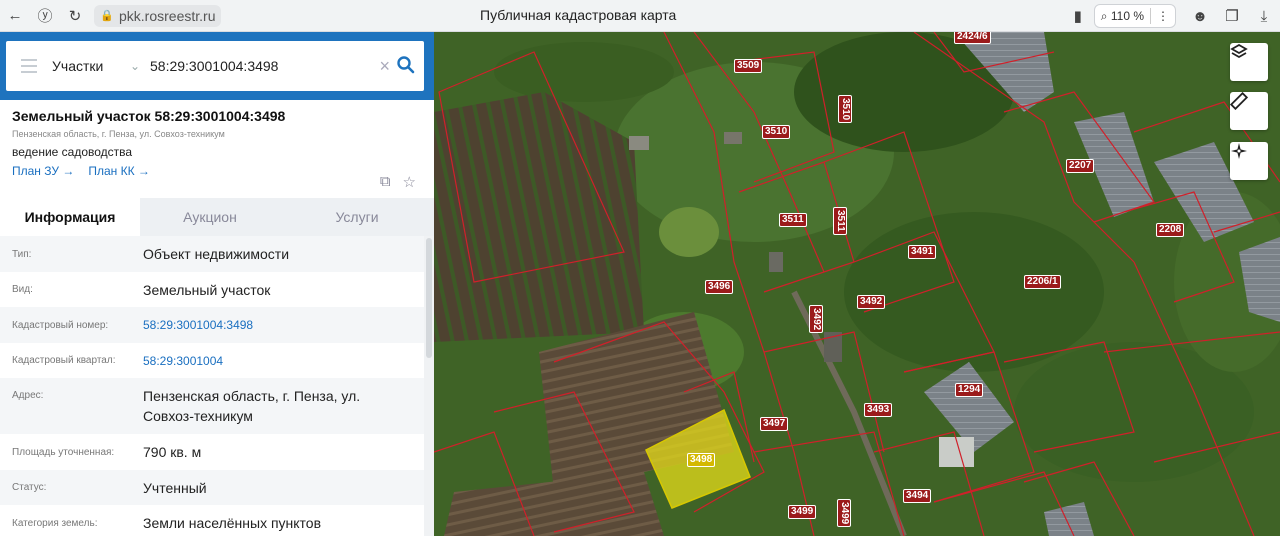  Describe the element at coordinates (198, 325) in the screenshot. I see `cadastral-number-link: 58:29:3001004:3498` at that location.